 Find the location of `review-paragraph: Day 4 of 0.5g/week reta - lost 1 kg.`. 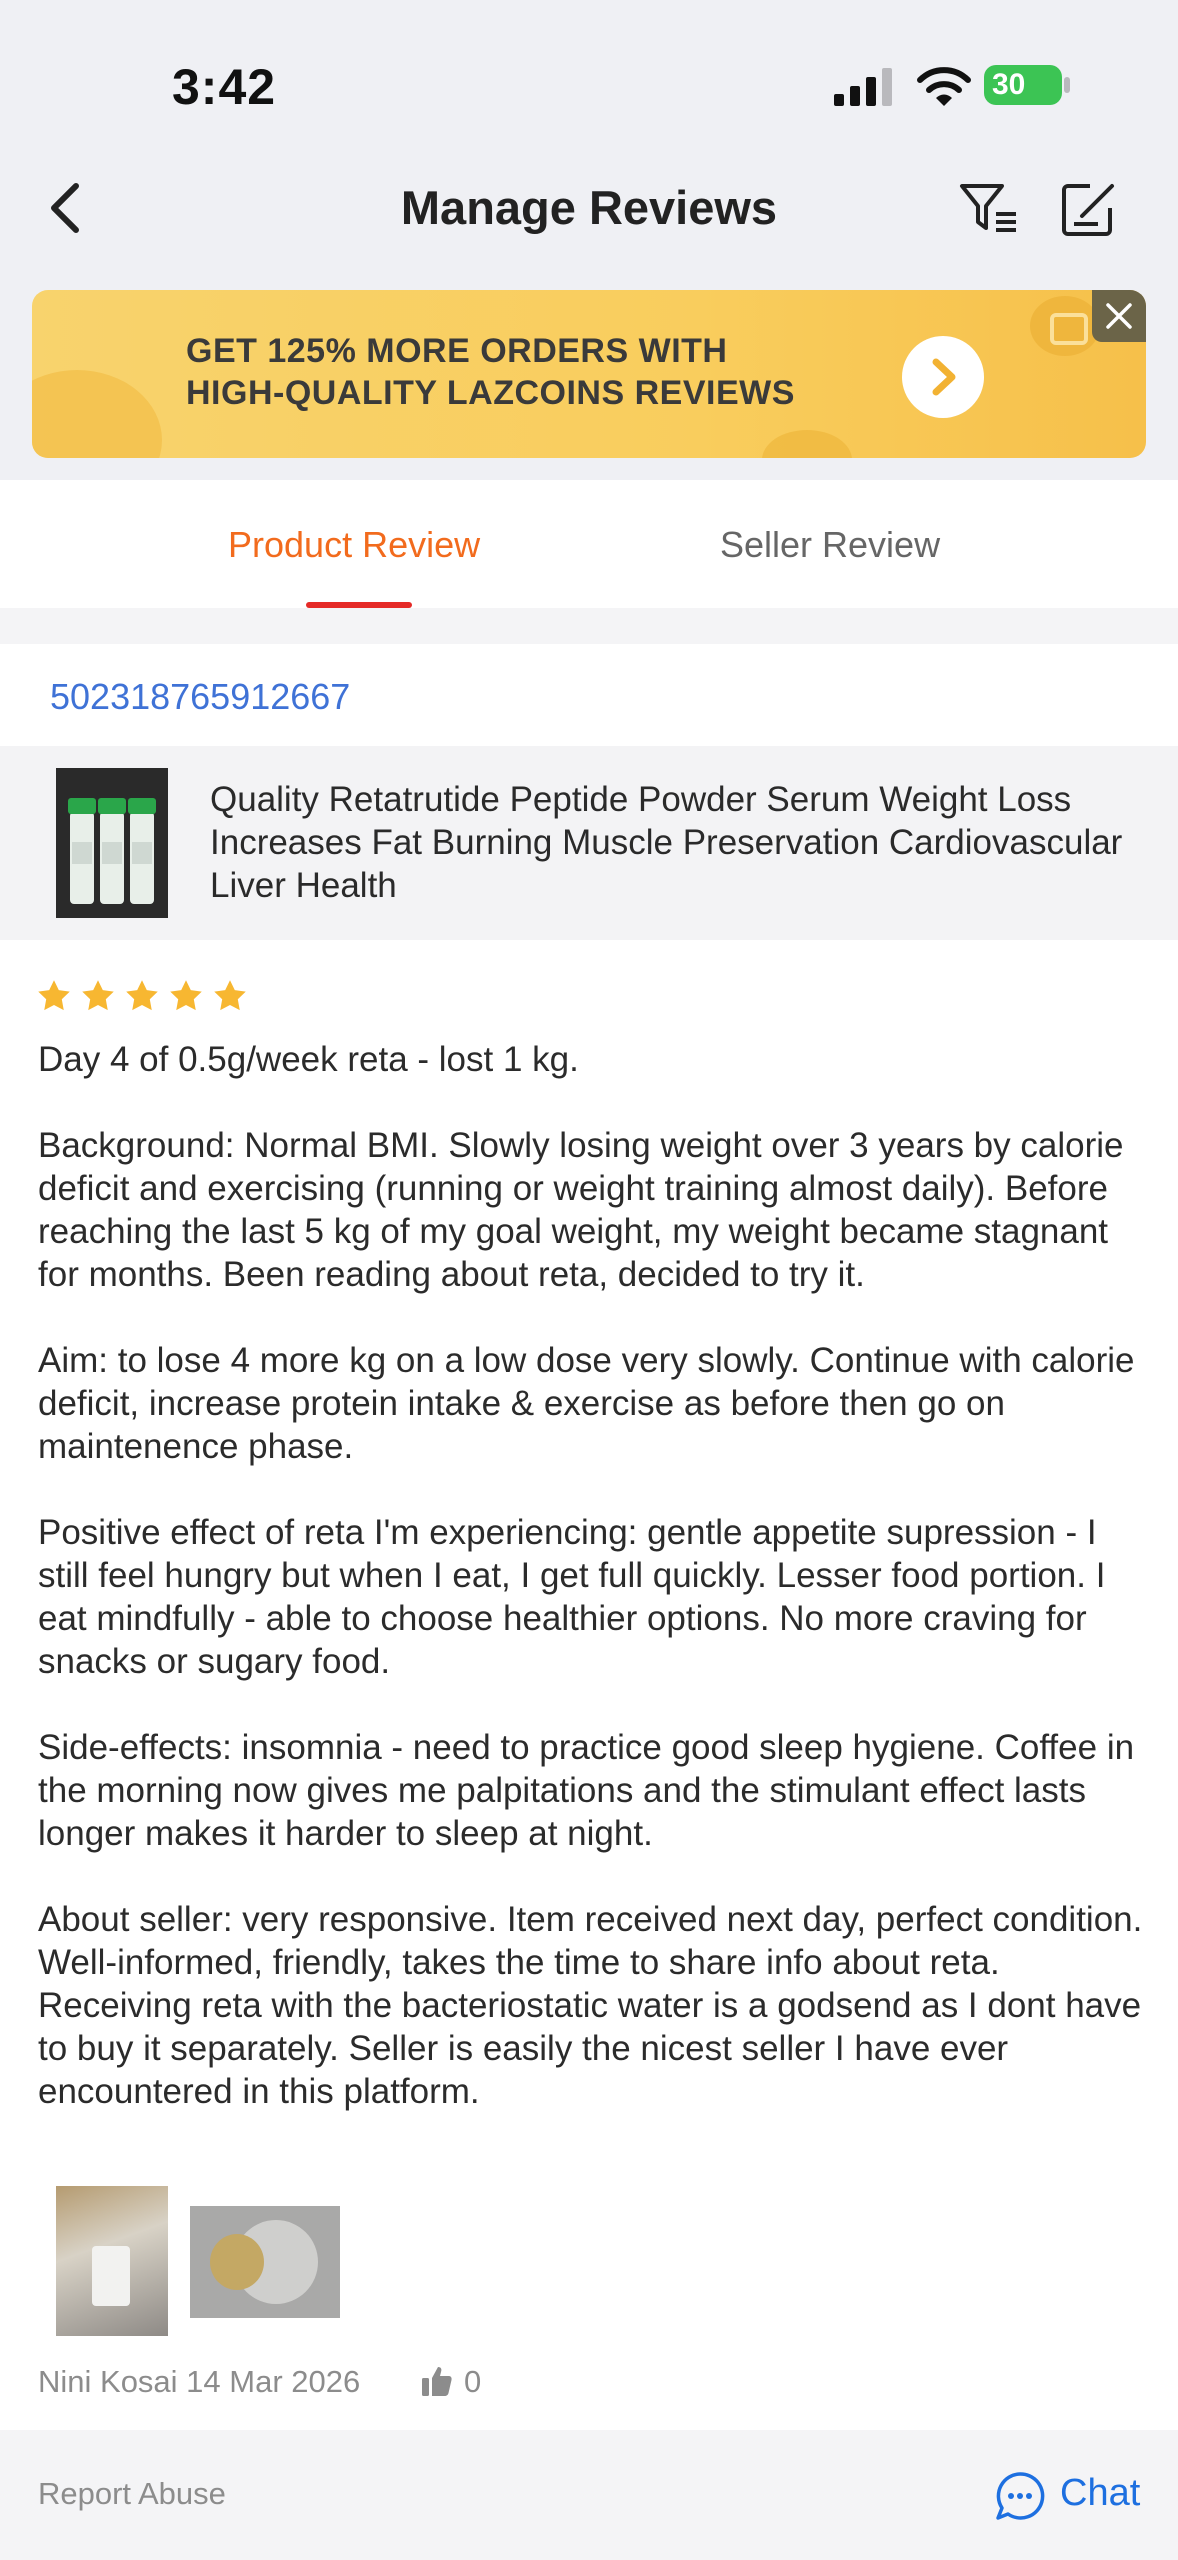

review-paragraph: Day 4 of 0.5g/week reta - lost 1 kg. is located at coordinates (308, 1059).